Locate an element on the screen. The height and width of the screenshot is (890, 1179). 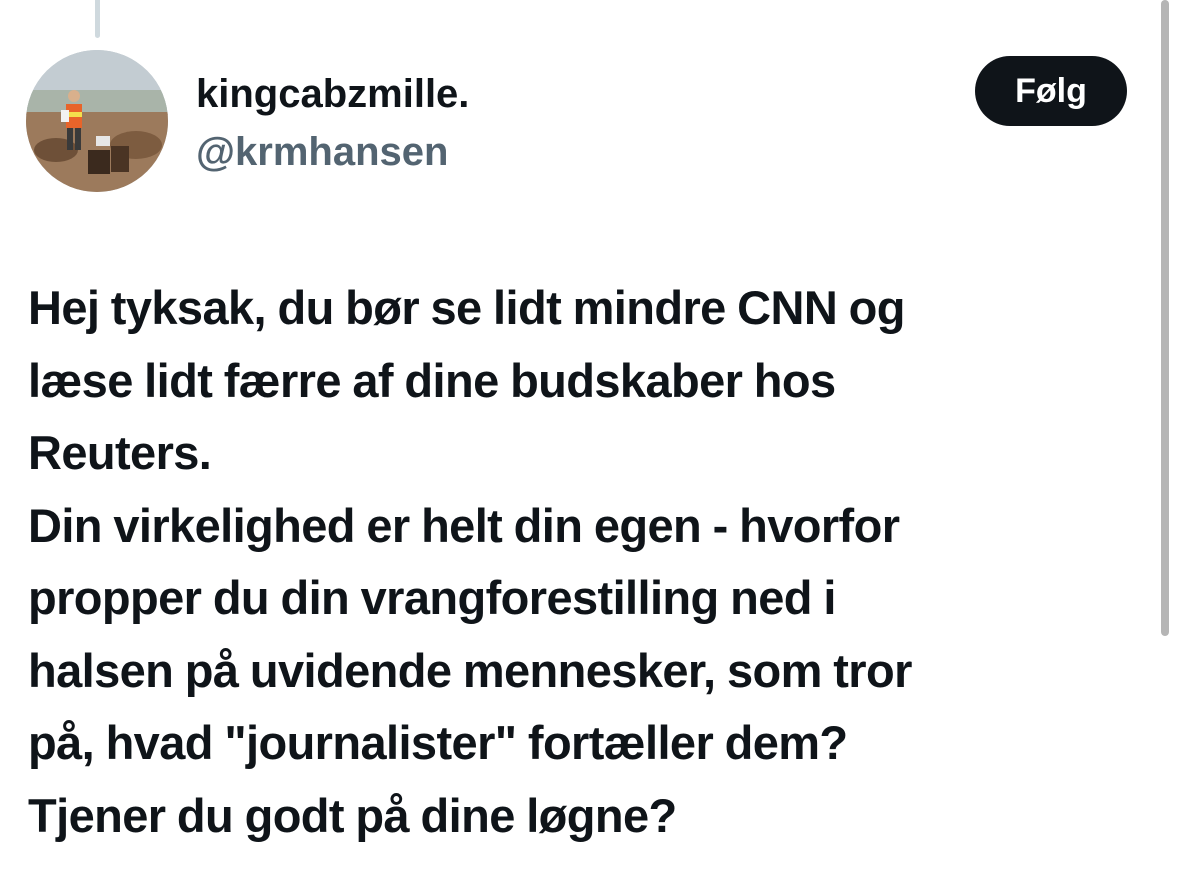
tweet-text-line: propper du din vrangforestilling ned i is located at coordinates (432, 597).